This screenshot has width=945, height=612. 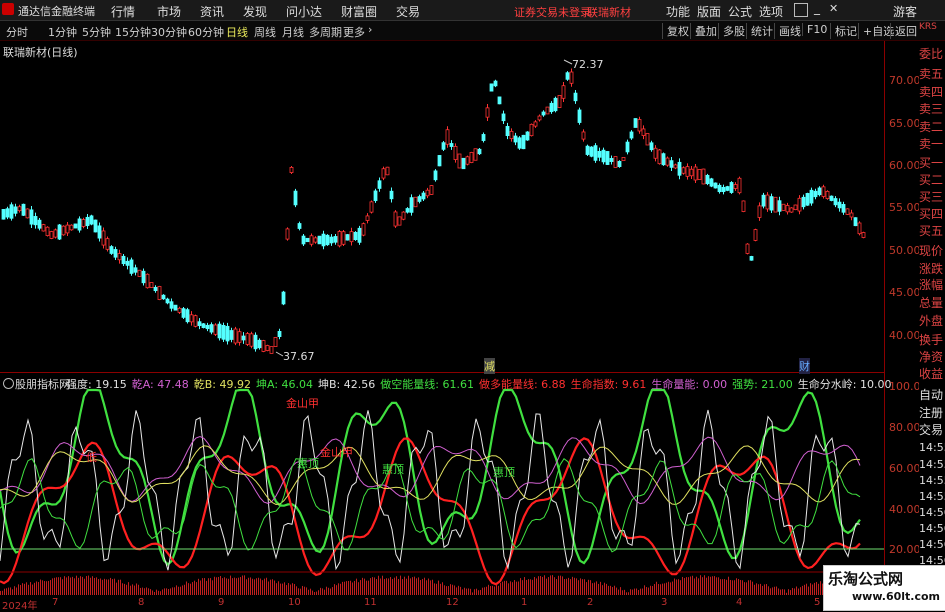 What do you see at coordinates (932, 268) in the screenshot?
I see `sidebar-item: 涨跌` at bounding box center [932, 268].